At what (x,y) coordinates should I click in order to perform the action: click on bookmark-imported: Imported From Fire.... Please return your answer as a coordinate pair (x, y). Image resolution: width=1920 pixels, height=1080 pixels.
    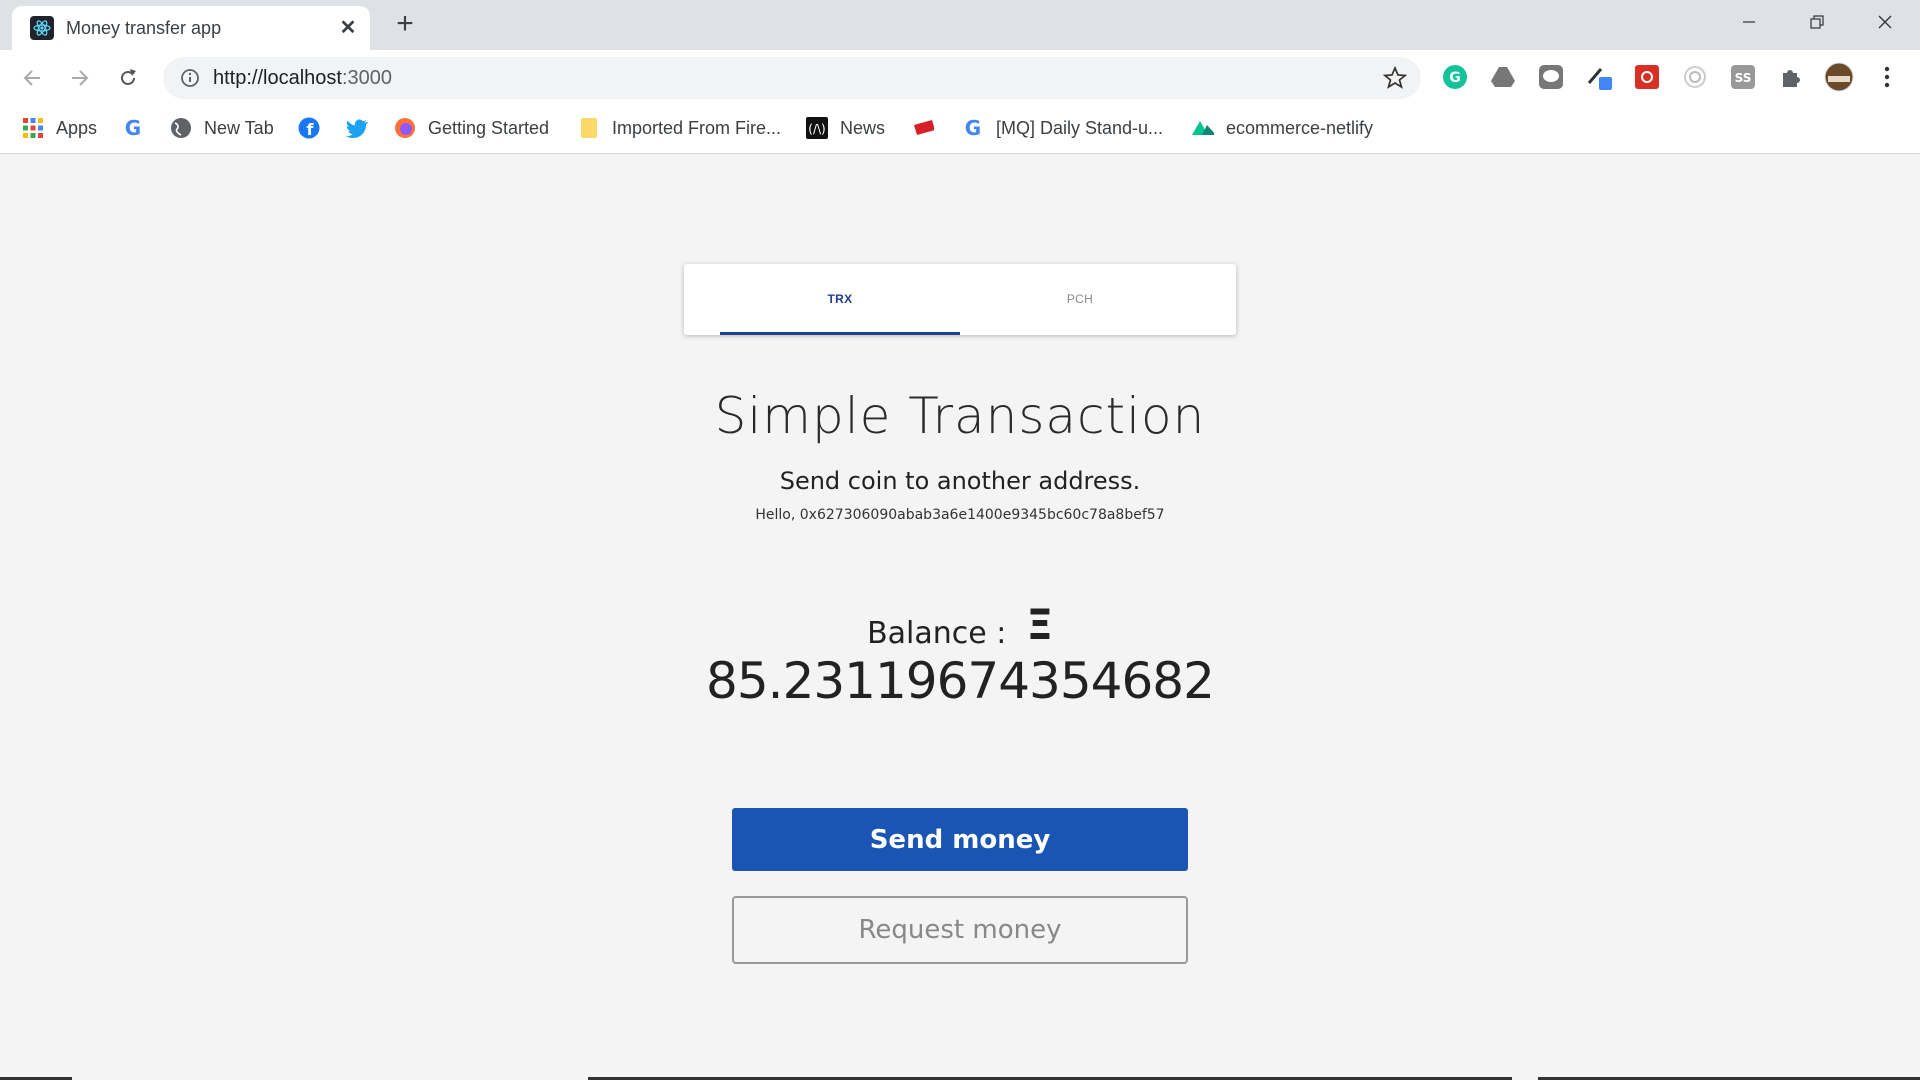
    Looking at the image, I should click on (679, 128).